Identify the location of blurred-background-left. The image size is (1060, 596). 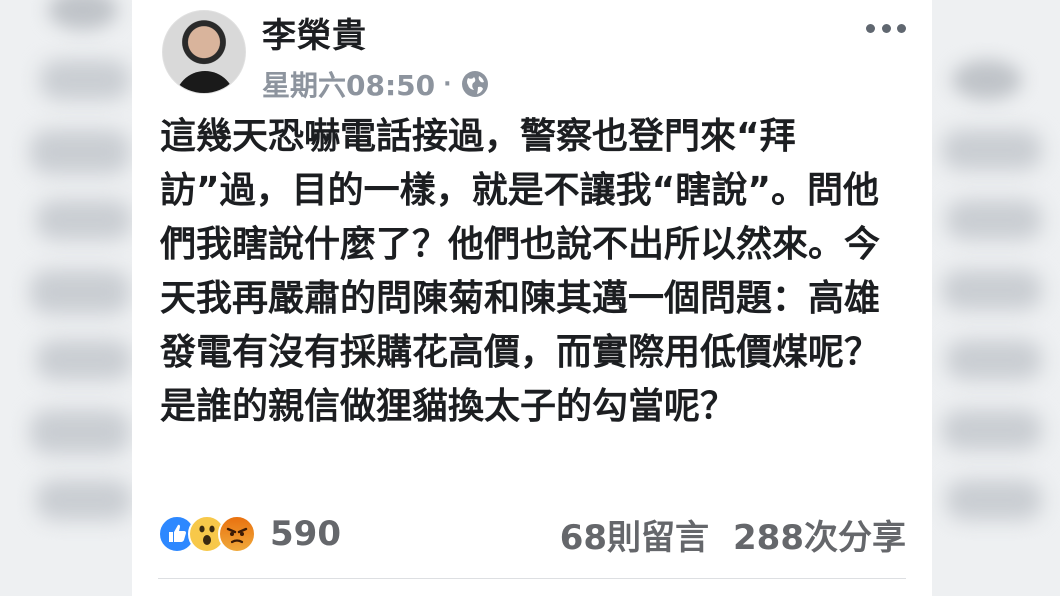
(69, 298).